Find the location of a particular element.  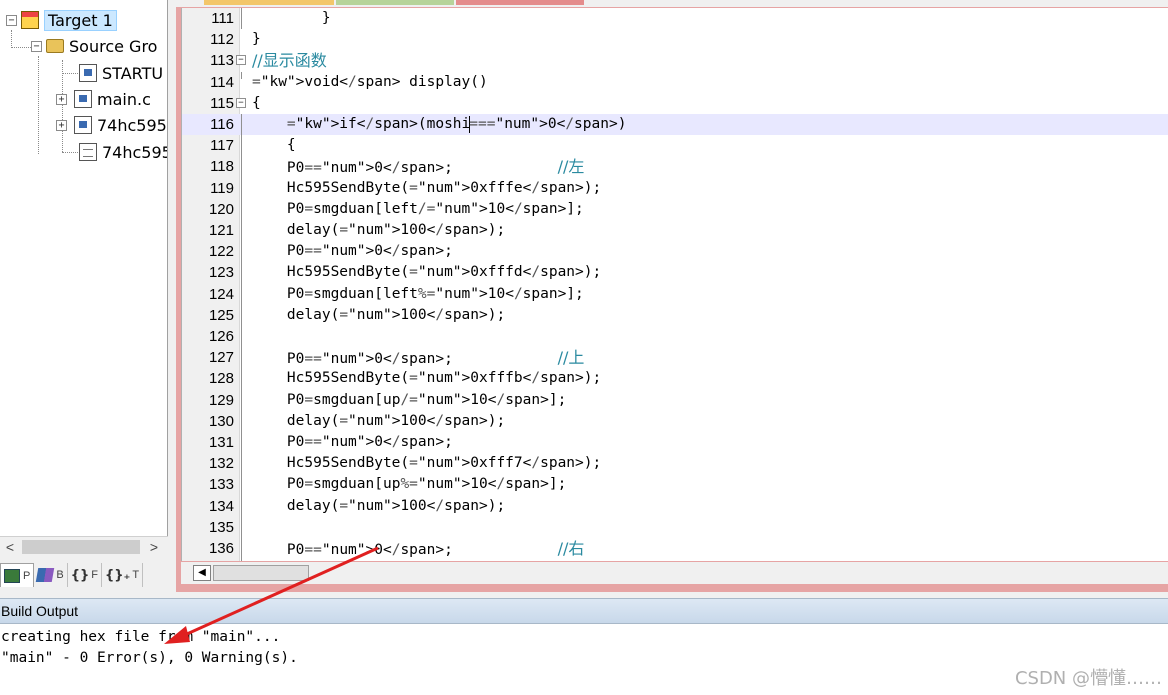

tree-horizontal-scrollbar: < > is located at coordinates (84, 546).